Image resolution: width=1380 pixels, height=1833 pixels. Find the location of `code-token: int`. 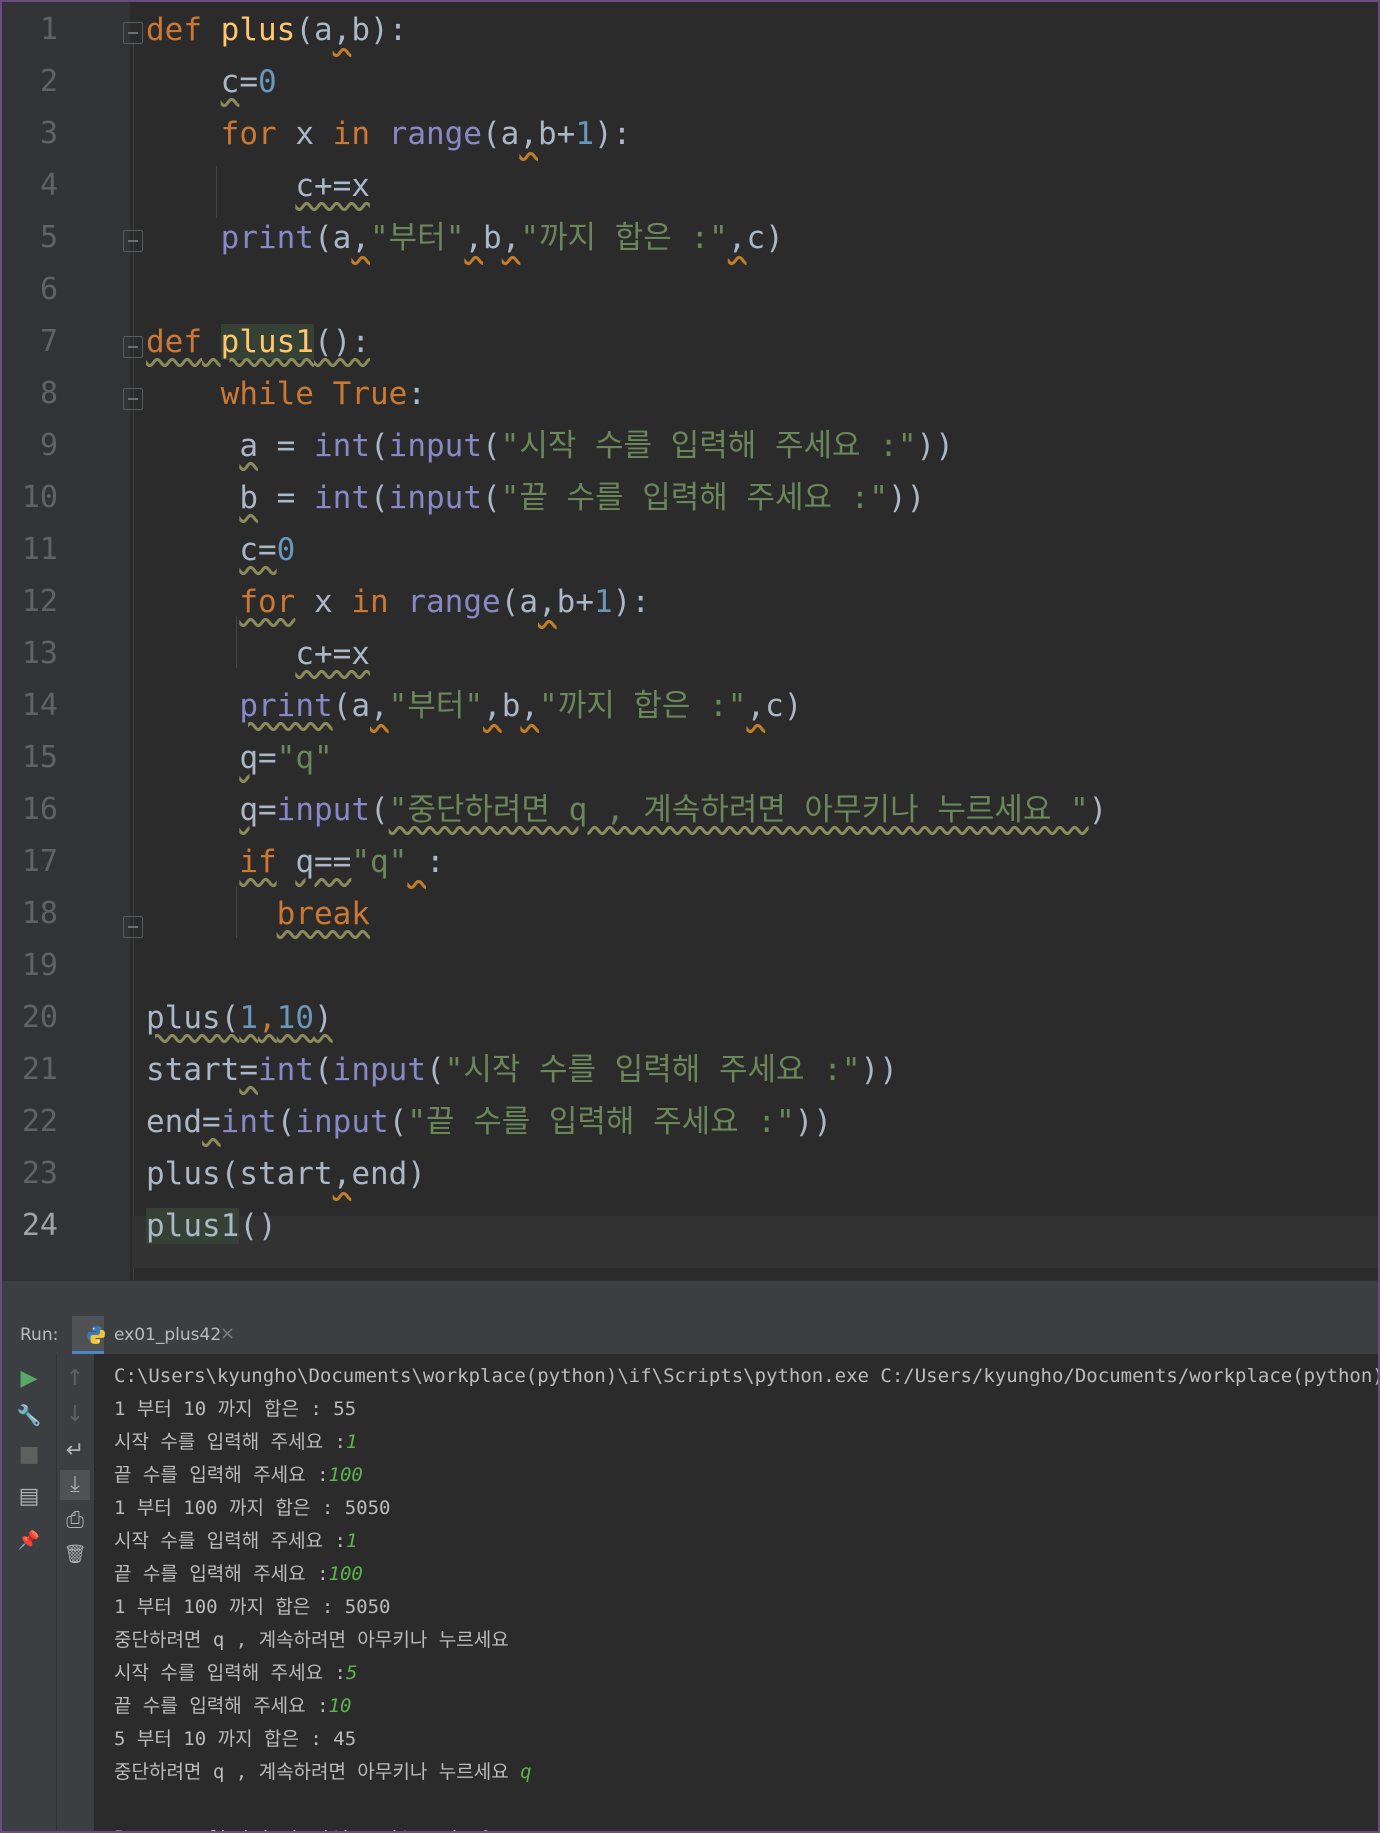

code-token: int is located at coordinates (342, 498).